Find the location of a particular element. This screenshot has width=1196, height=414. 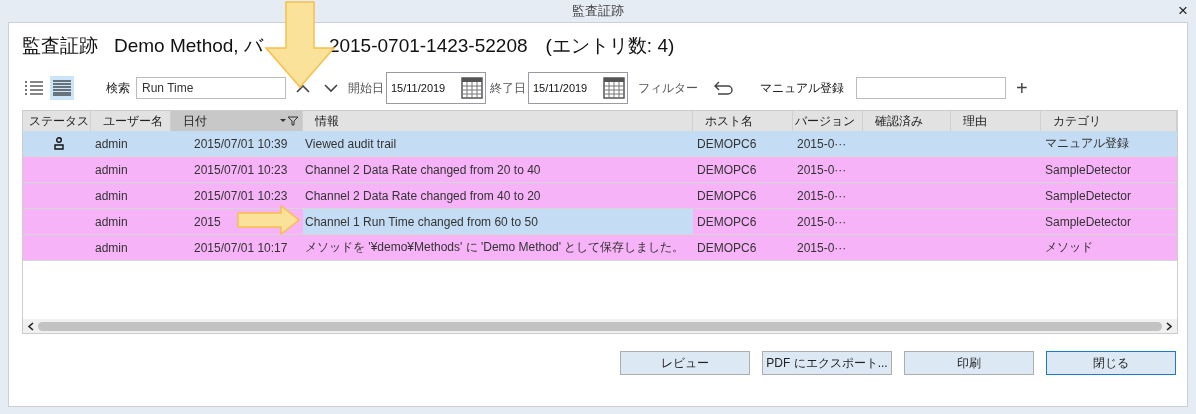

undo-icon is located at coordinates (724, 88).